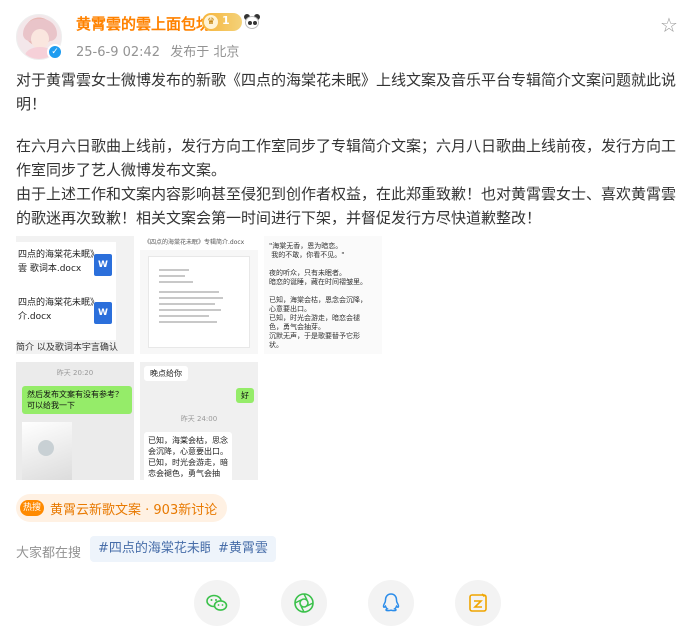  I want to click on share-moments-button, so click(304, 603).